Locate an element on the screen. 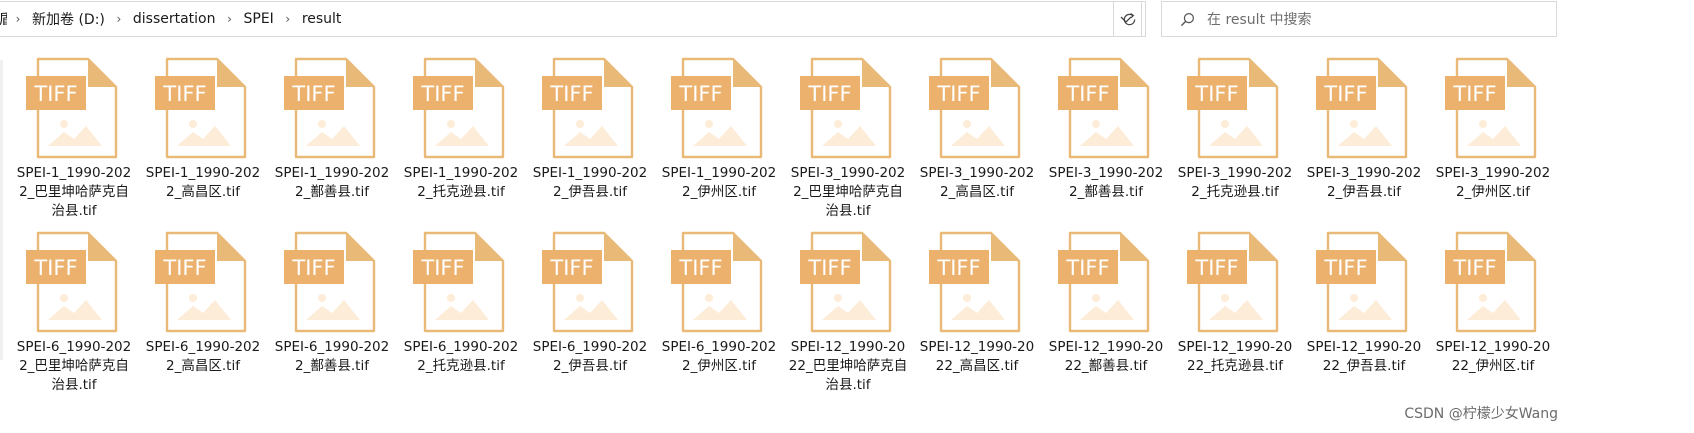 This screenshot has height=433, width=1694. file-item-23: TIFF SPEI-12_1990-2022_伊吾县.tif is located at coordinates (1364, 301).